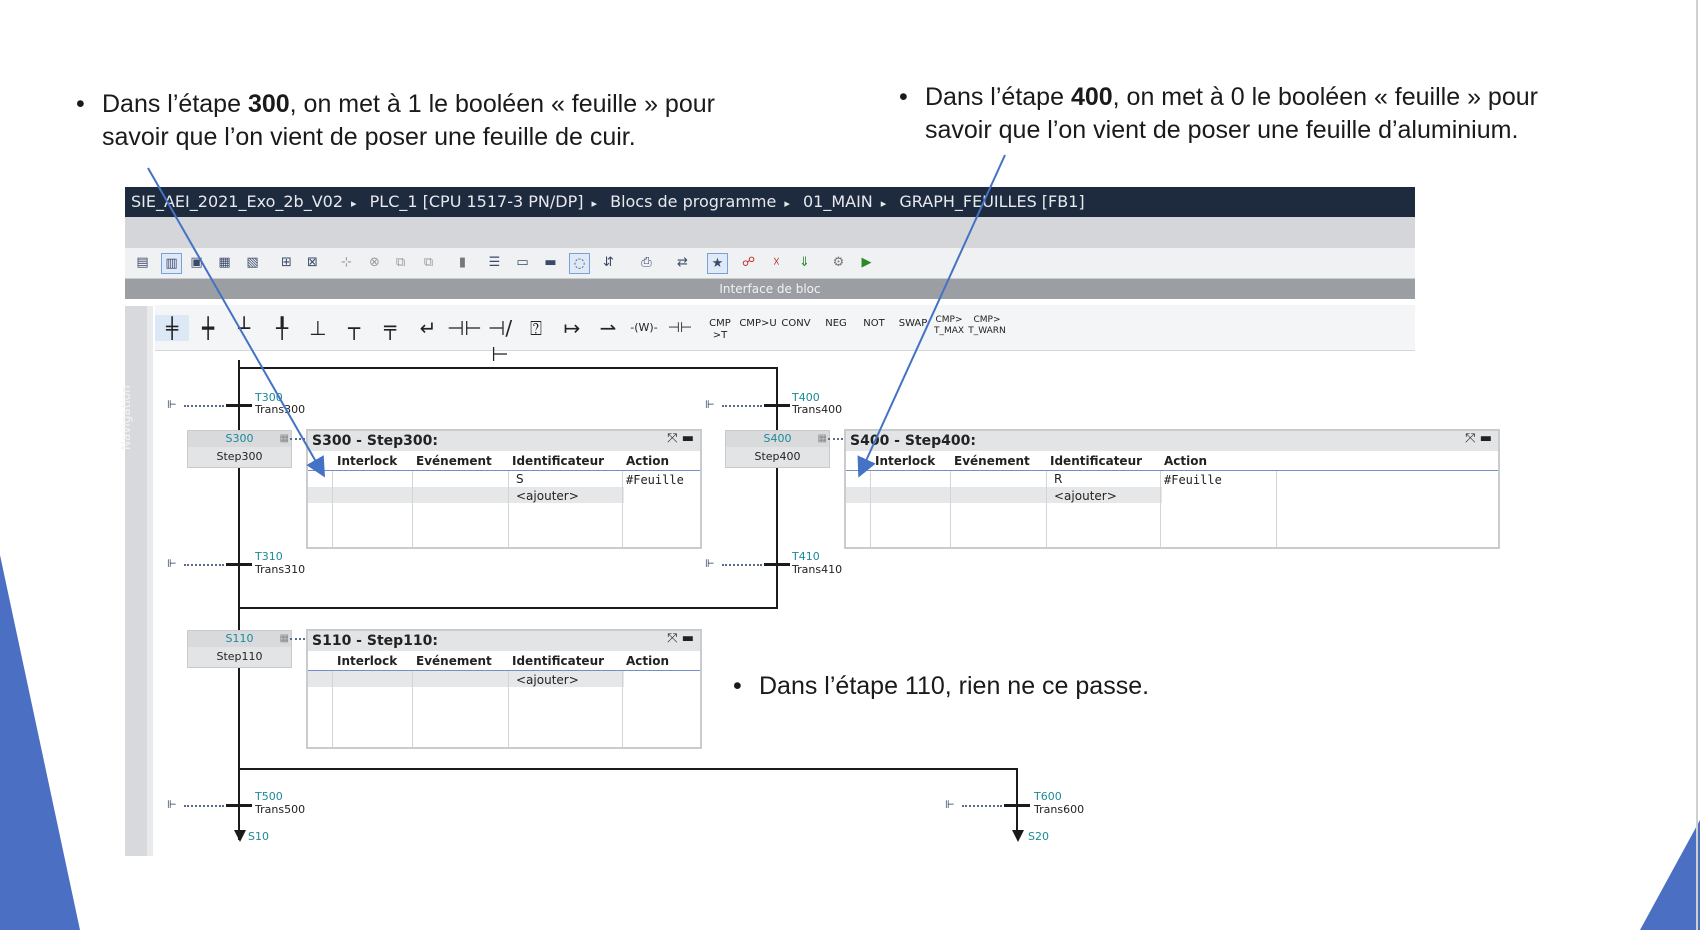 The width and height of the screenshot is (1700, 930). Describe the element at coordinates (838, 202) in the screenshot. I see `breadcrumb-main: 01_MAIN` at that location.